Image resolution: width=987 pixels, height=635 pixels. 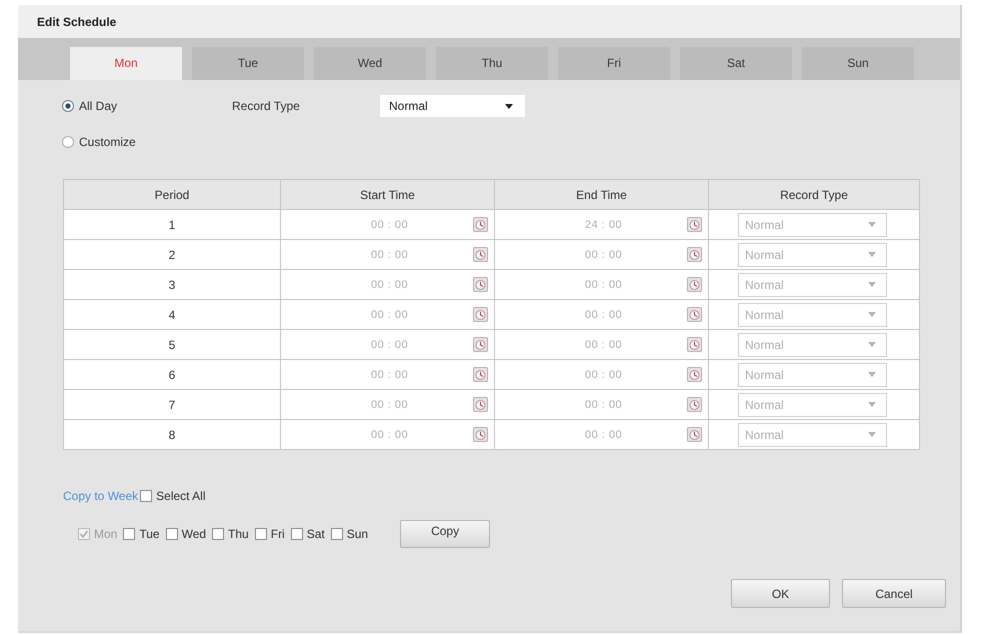 What do you see at coordinates (172, 345) in the screenshot?
I see `table-cell: 5` at bounding box center [172, 345].